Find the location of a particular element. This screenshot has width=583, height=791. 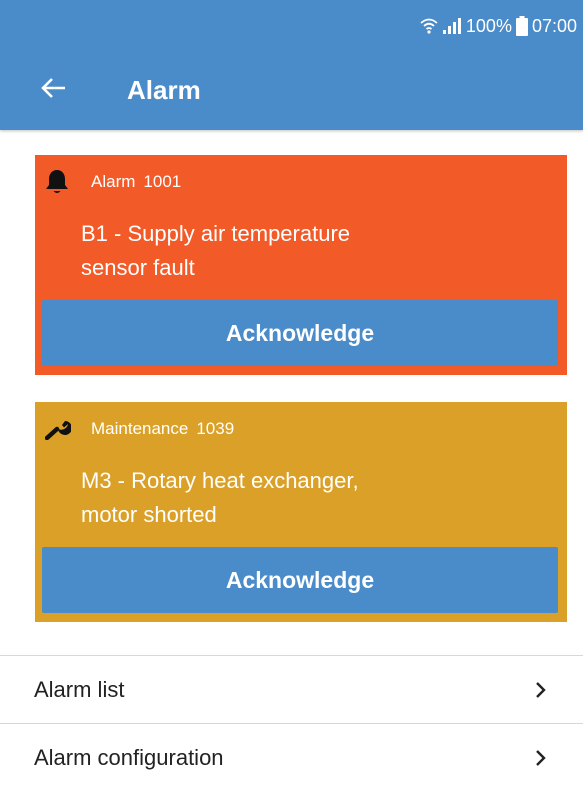

alarm-description: B1 - Supply air temperature sensor fault is located at coordinates (291, 251).